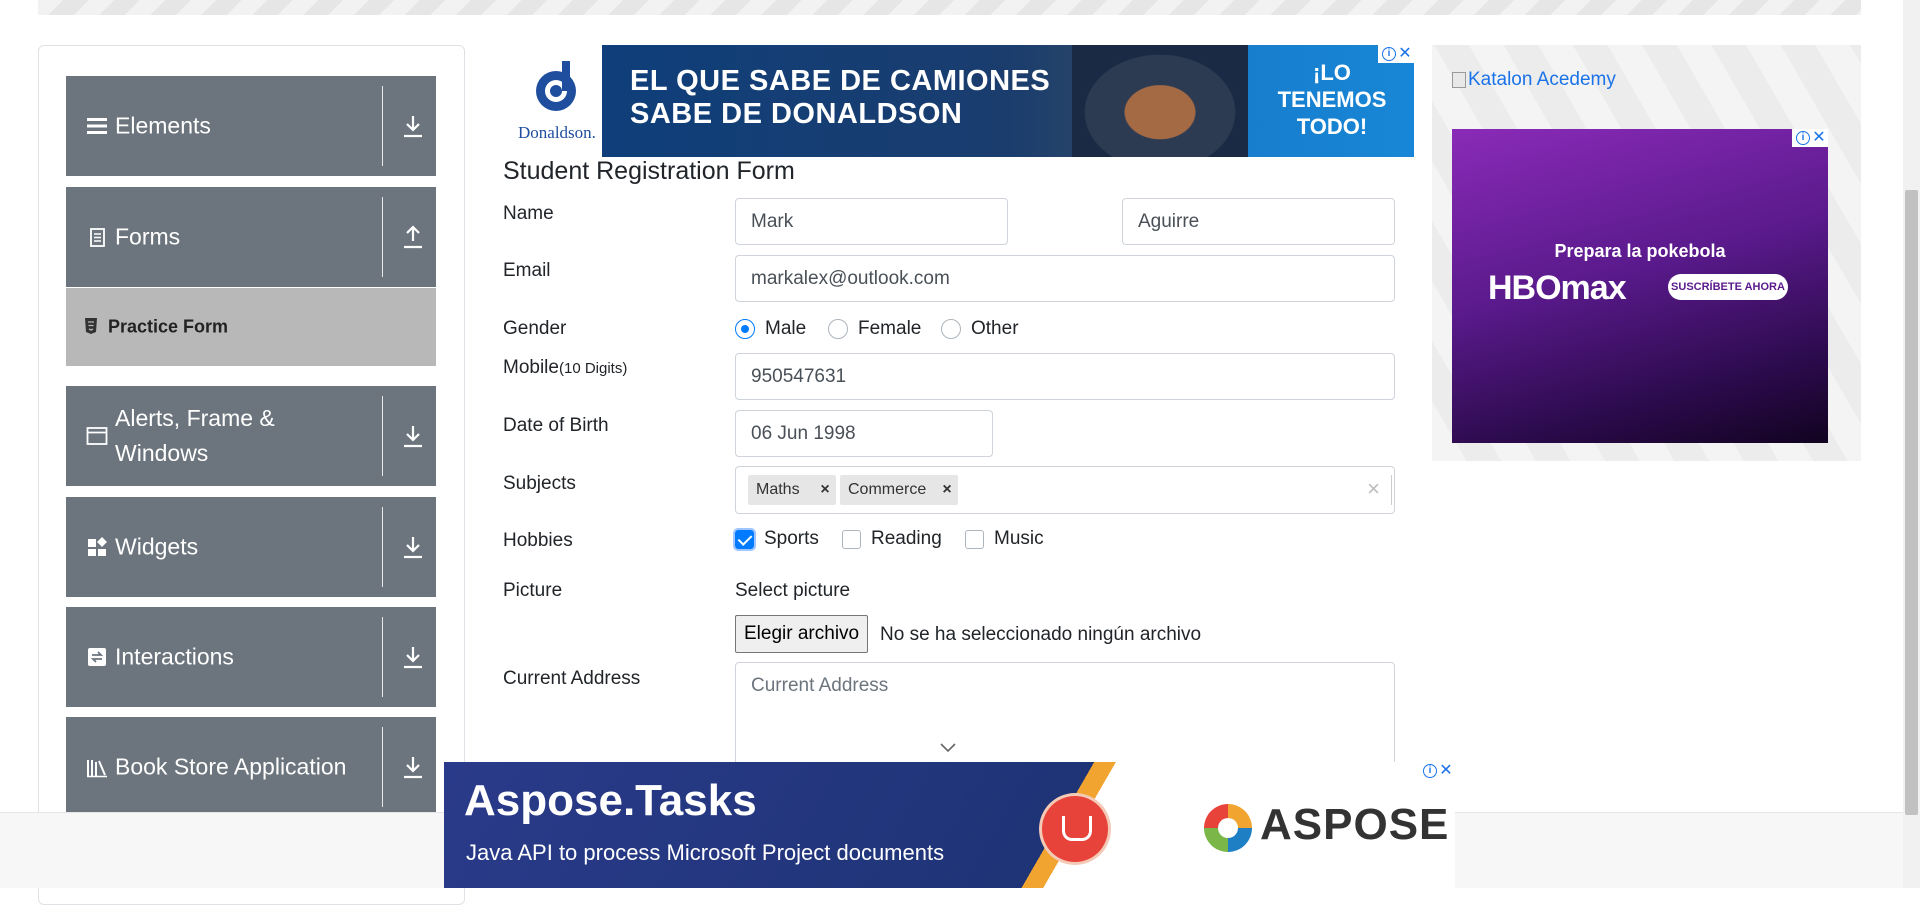 This screenshot has height=905, width=1920. I want to click on subject-chip-commerce: Commerce ×, so click(899, 490).